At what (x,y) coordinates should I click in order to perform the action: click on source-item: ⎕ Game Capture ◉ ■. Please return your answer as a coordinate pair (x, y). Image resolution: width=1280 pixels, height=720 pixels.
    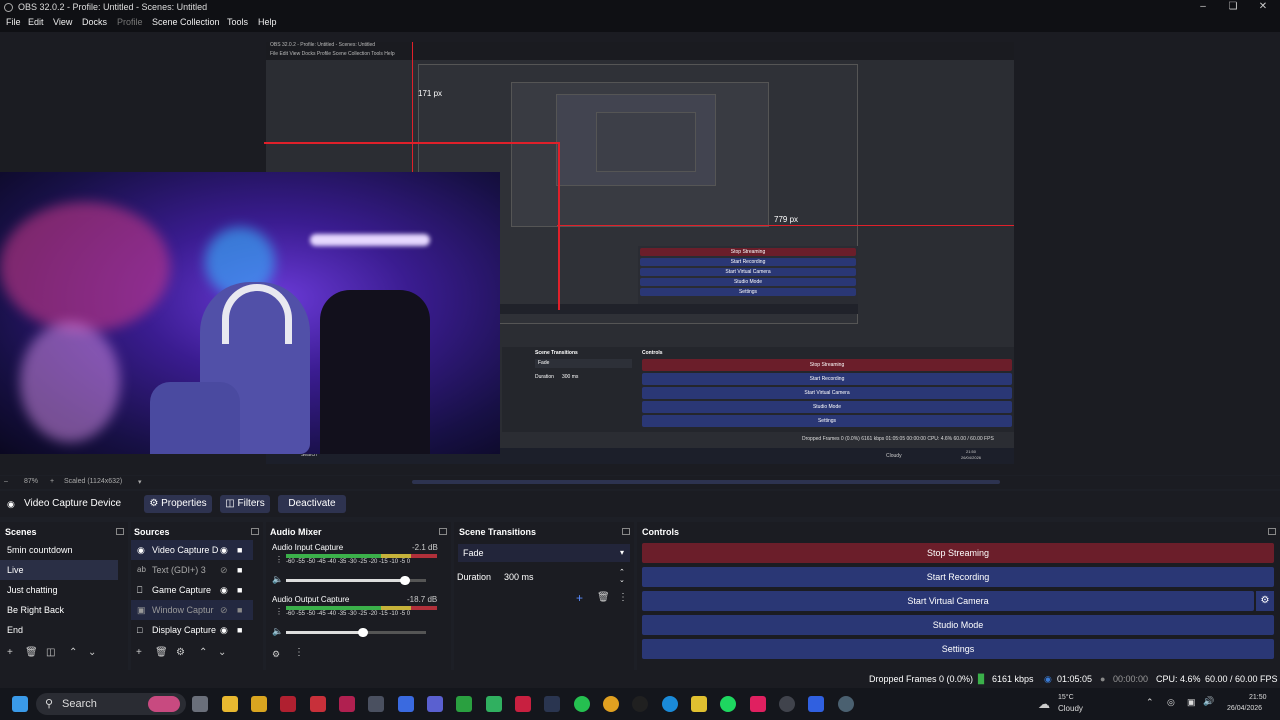
    Looking at the image, I should click on (192, 590).